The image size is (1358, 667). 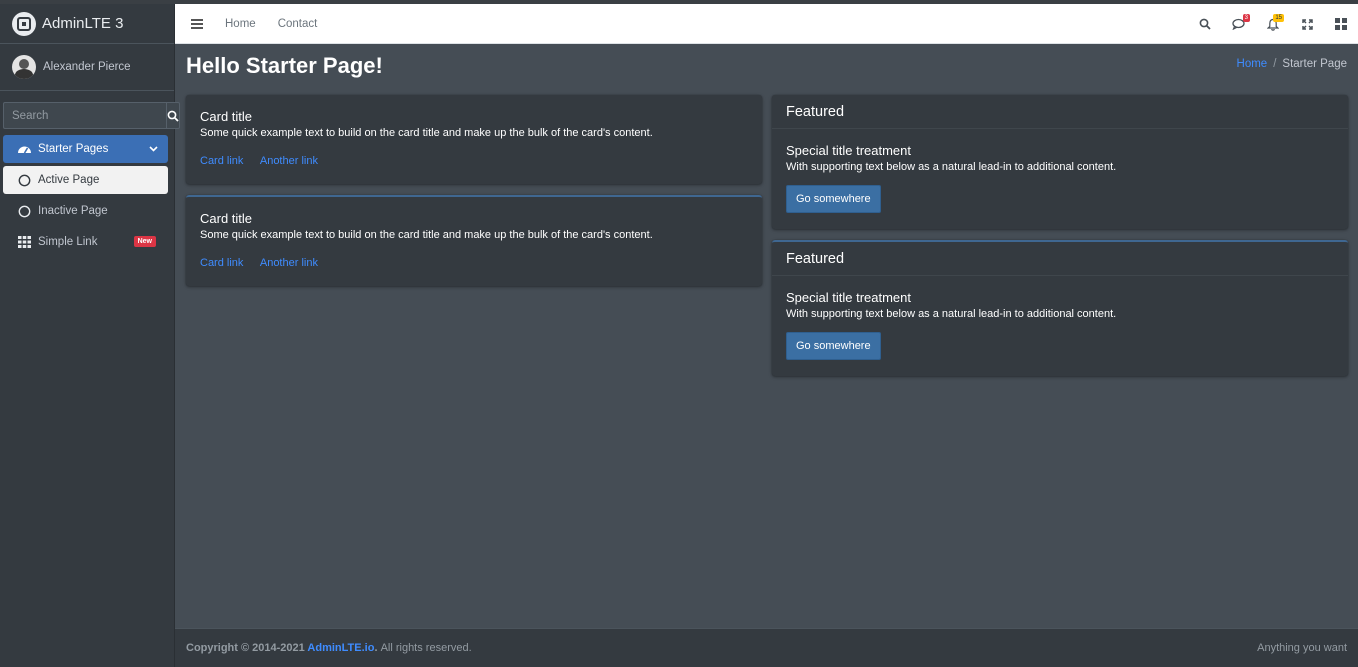 What do you see at coordinates (24, 67) in the screenshot?
I see `avatar` at bounding box center [24, 67].